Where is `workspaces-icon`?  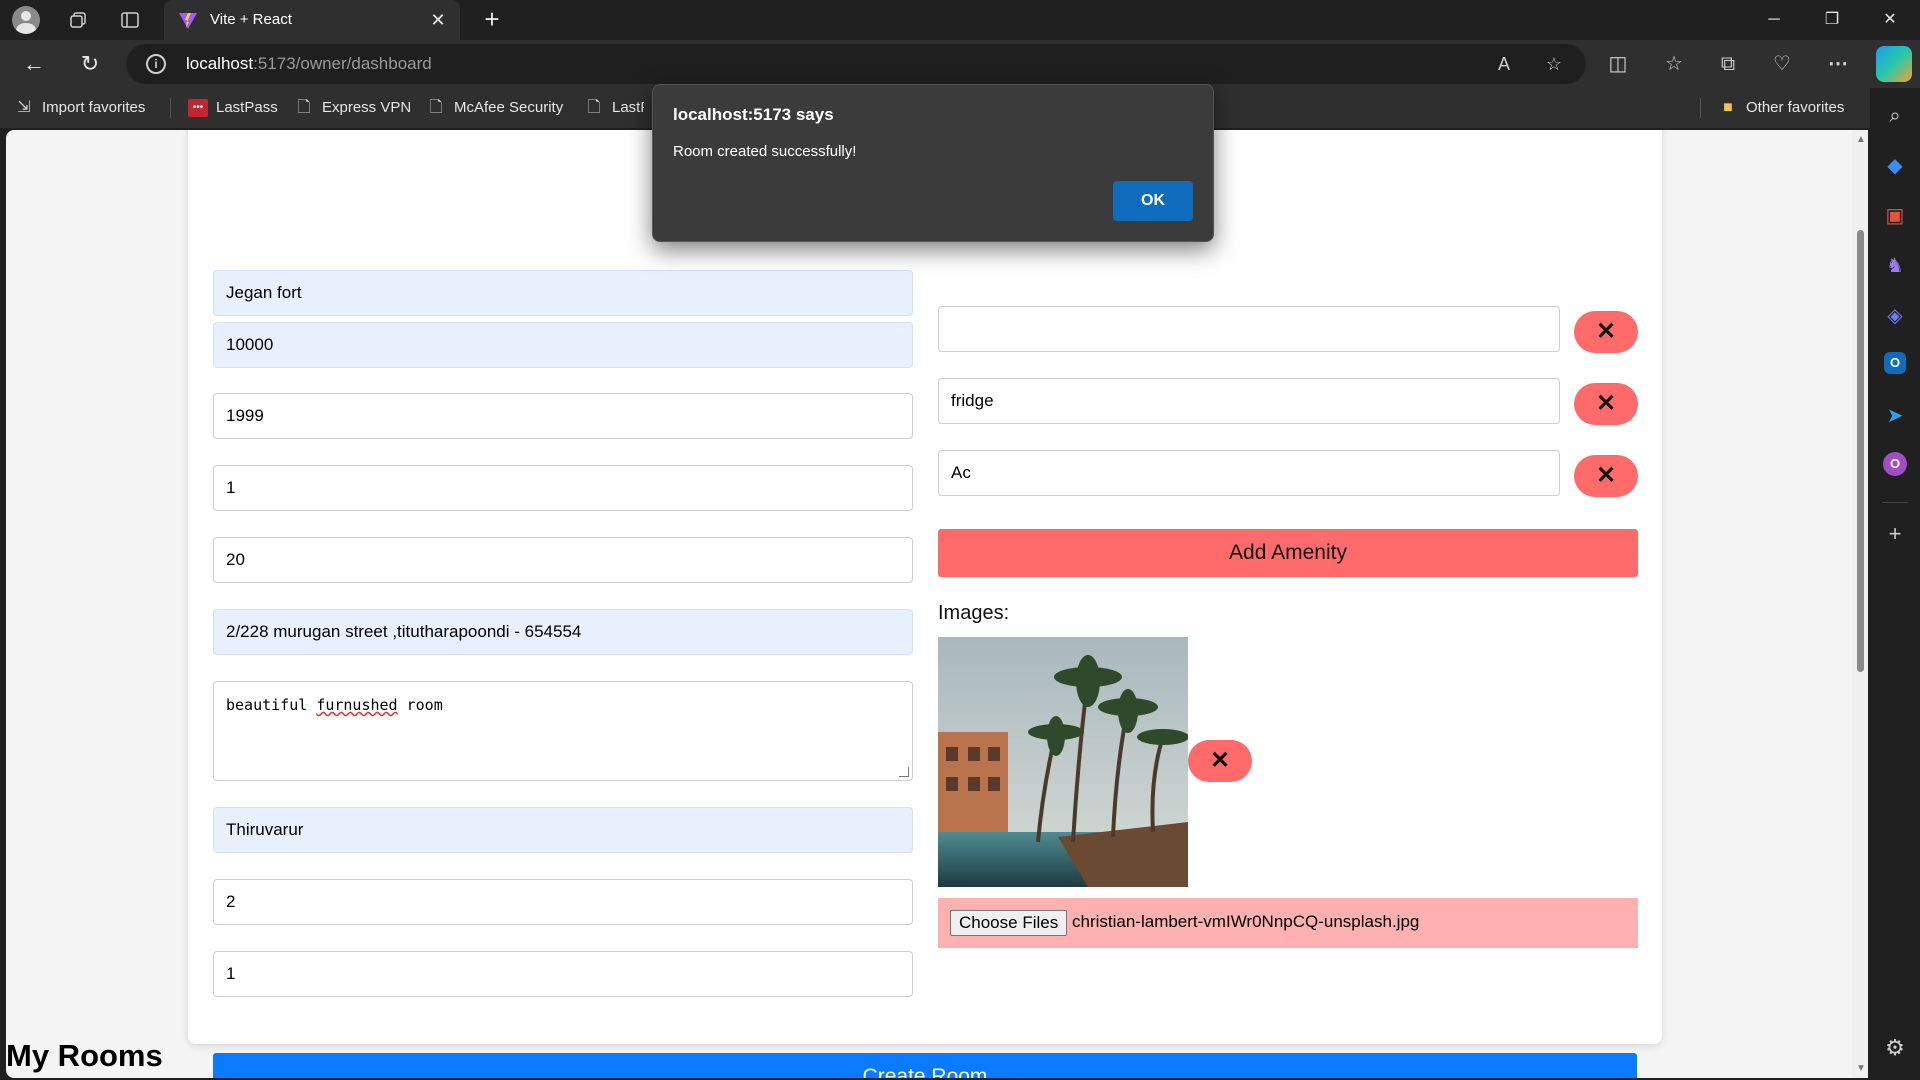 workspaces-icon is located at coordinates (78, 20).